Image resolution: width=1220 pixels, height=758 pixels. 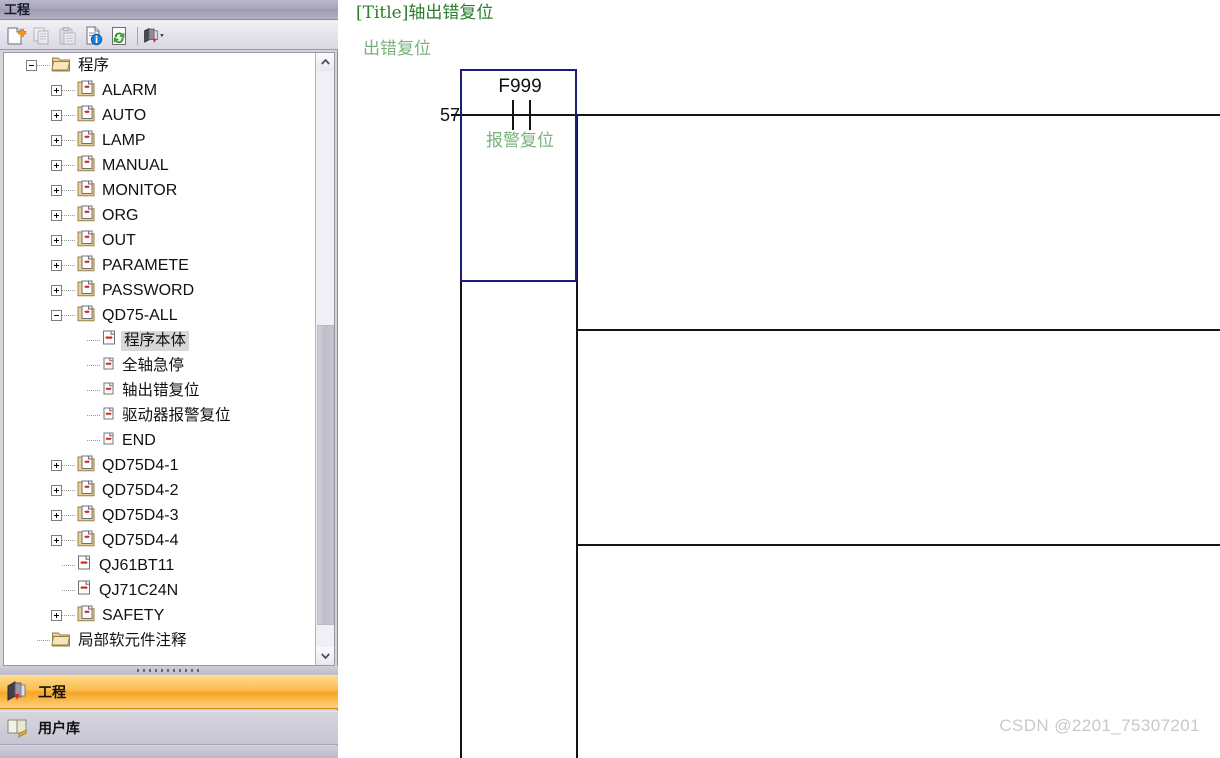 I want to click on tree-item-7: PARAMETE, so click(x=159, y=265).